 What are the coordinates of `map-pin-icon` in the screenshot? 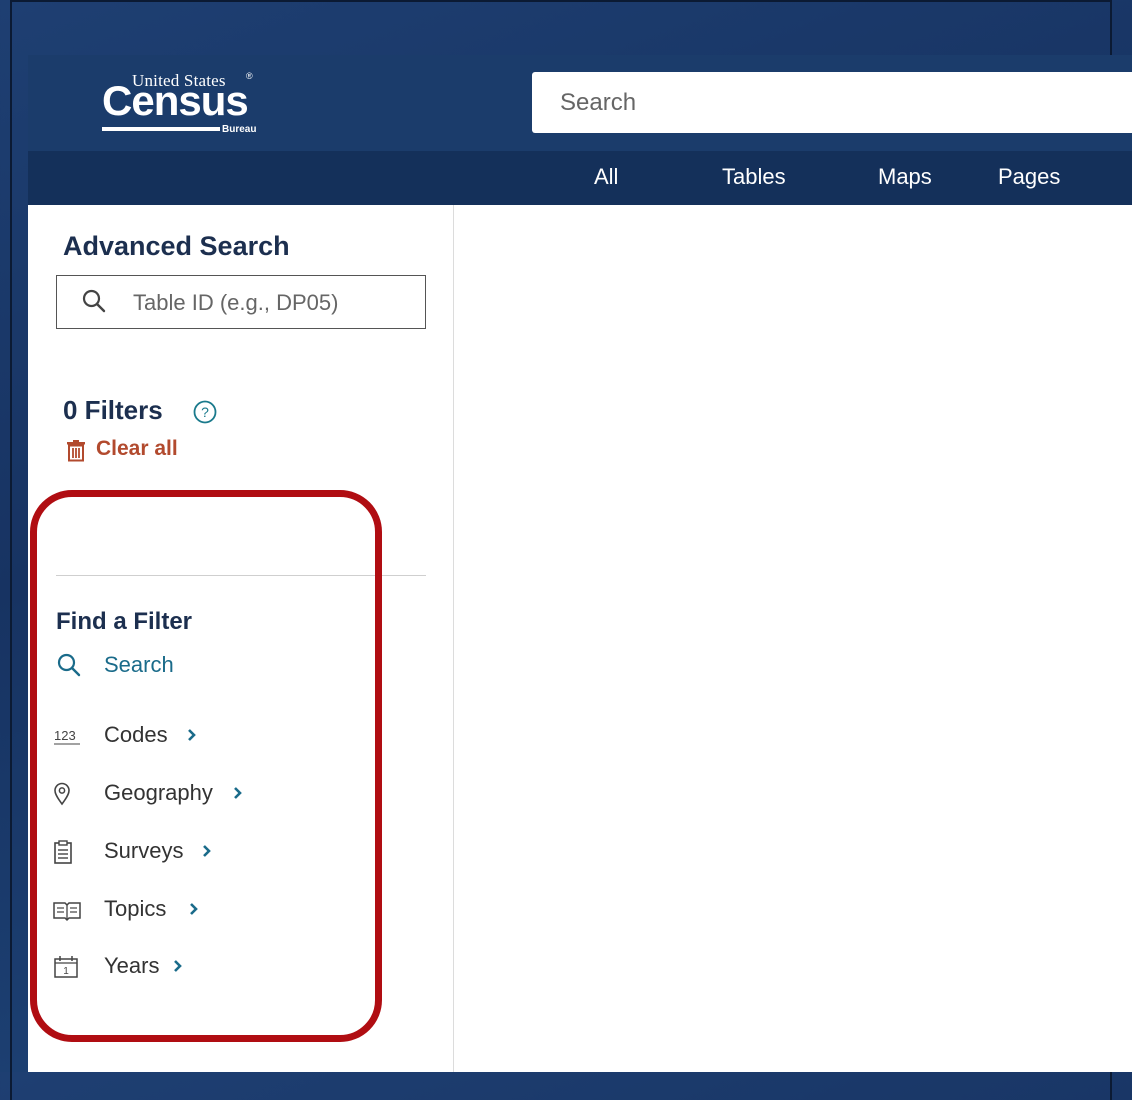 It's located at (68, 794).